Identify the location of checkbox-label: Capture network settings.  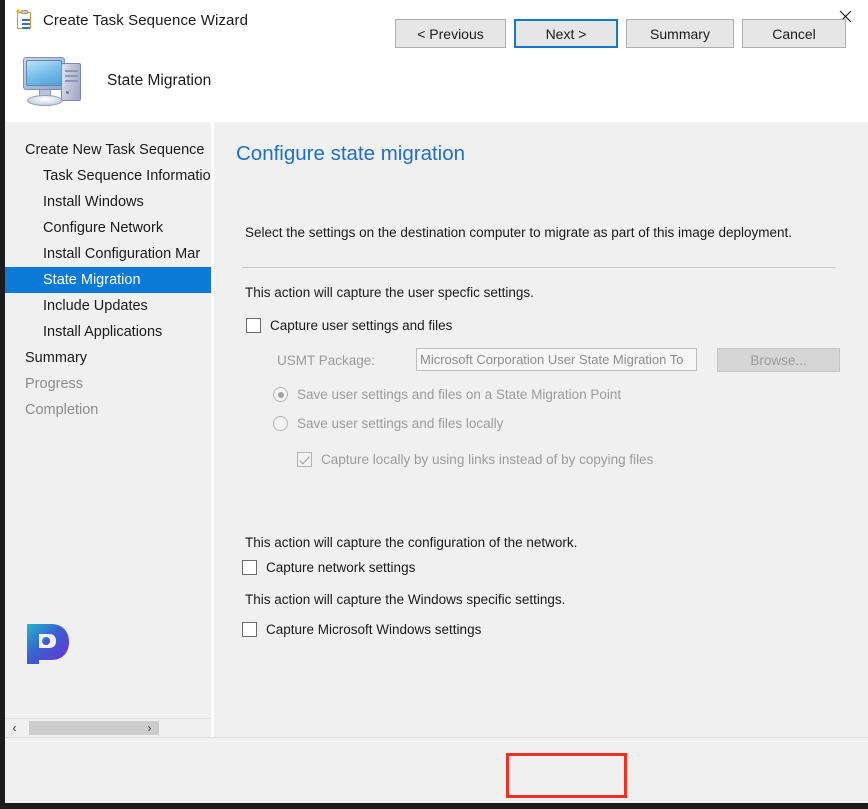
(341, 567).